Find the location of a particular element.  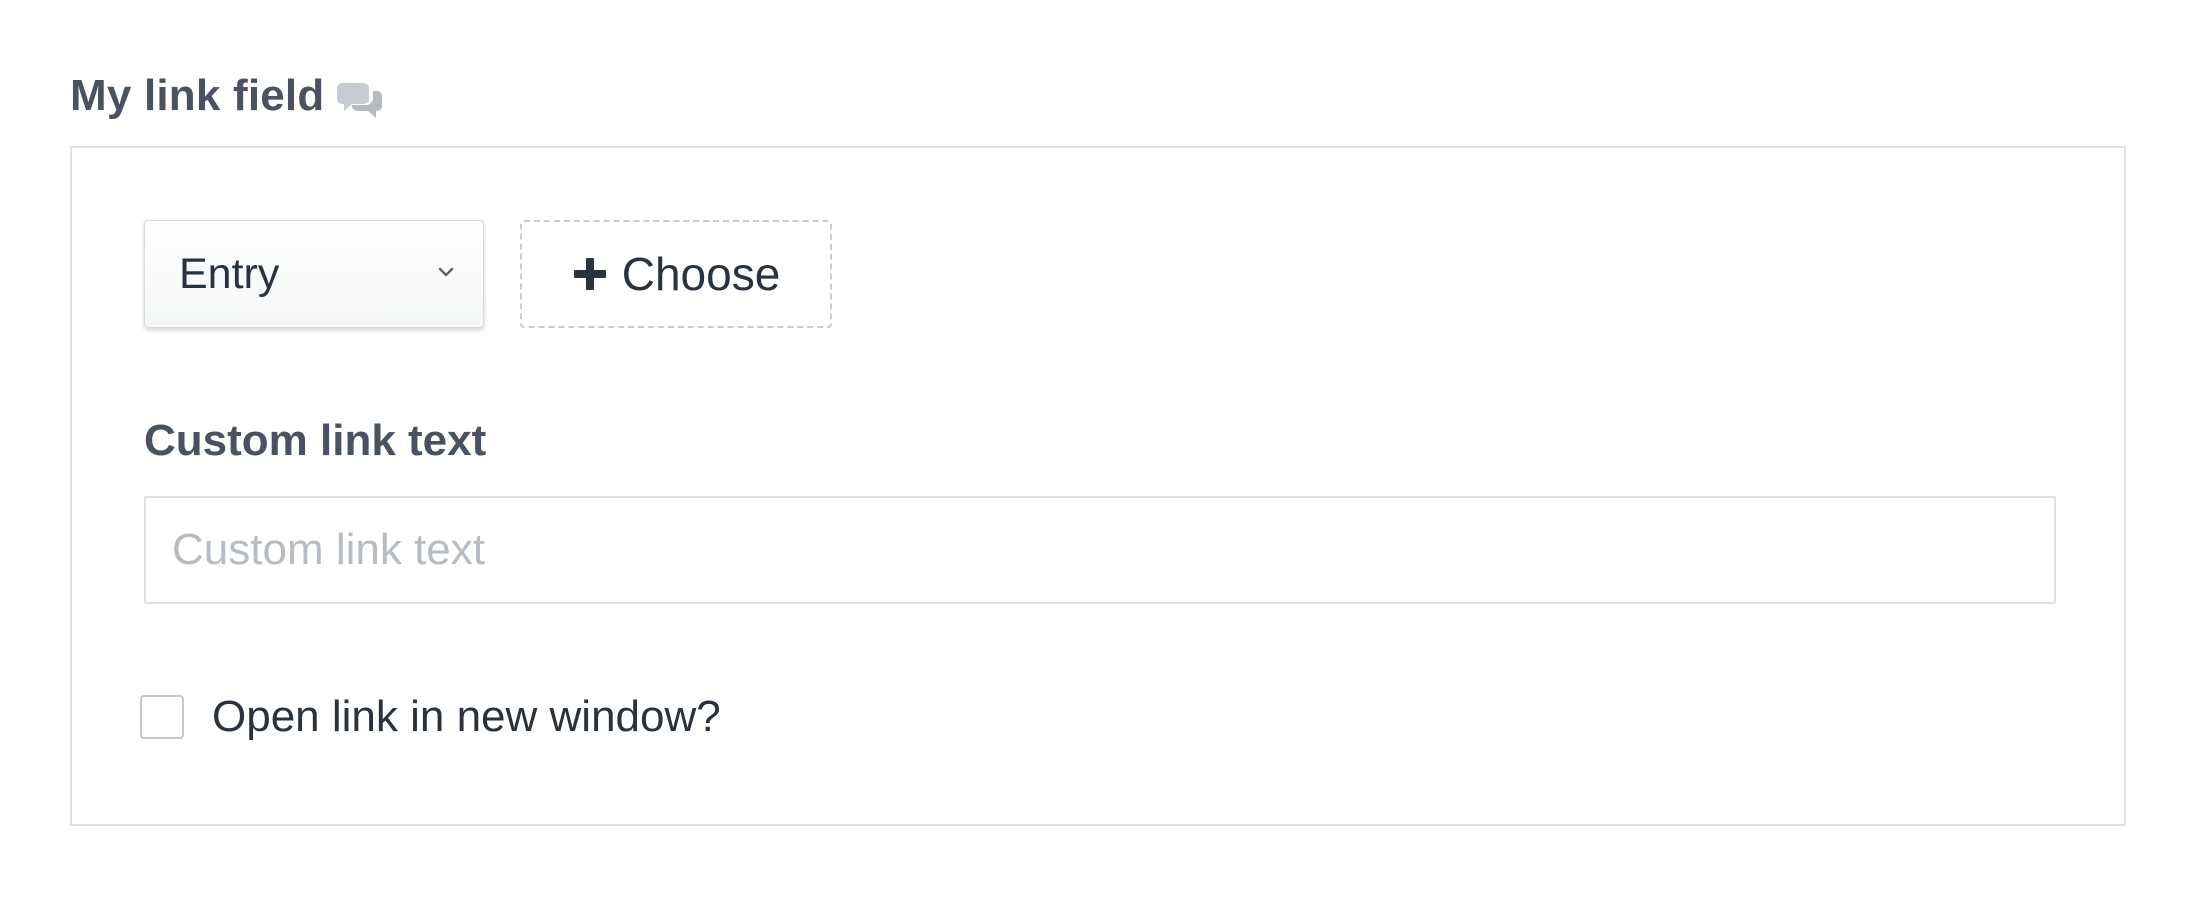

choose-button-label: Choose is located at coordinates (701, 274).